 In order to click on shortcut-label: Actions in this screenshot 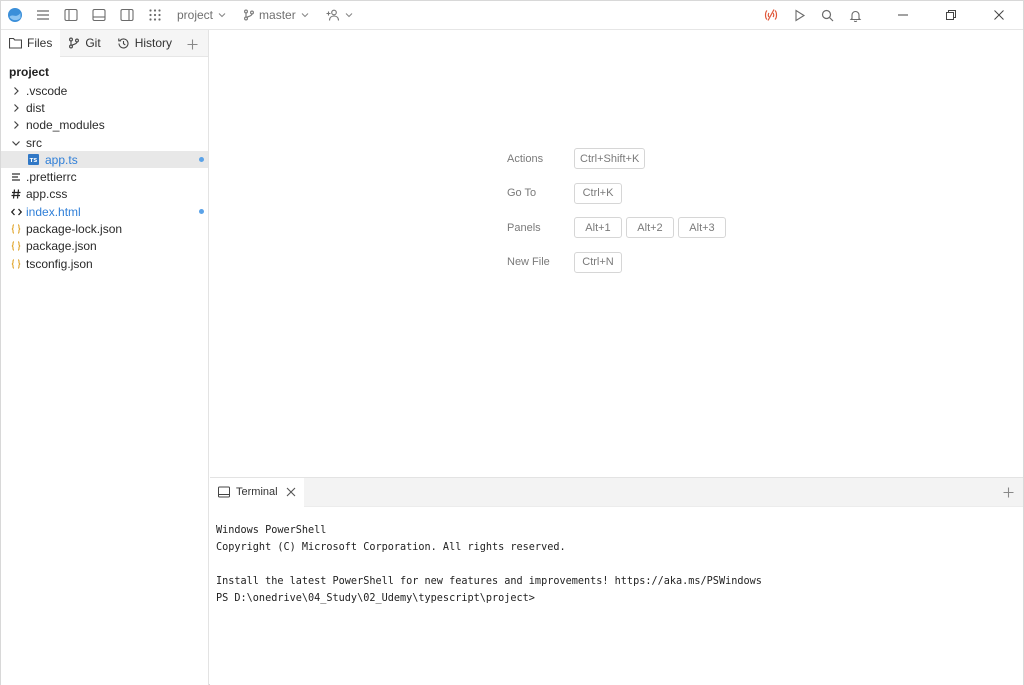, I will do `click(525, 158)`.